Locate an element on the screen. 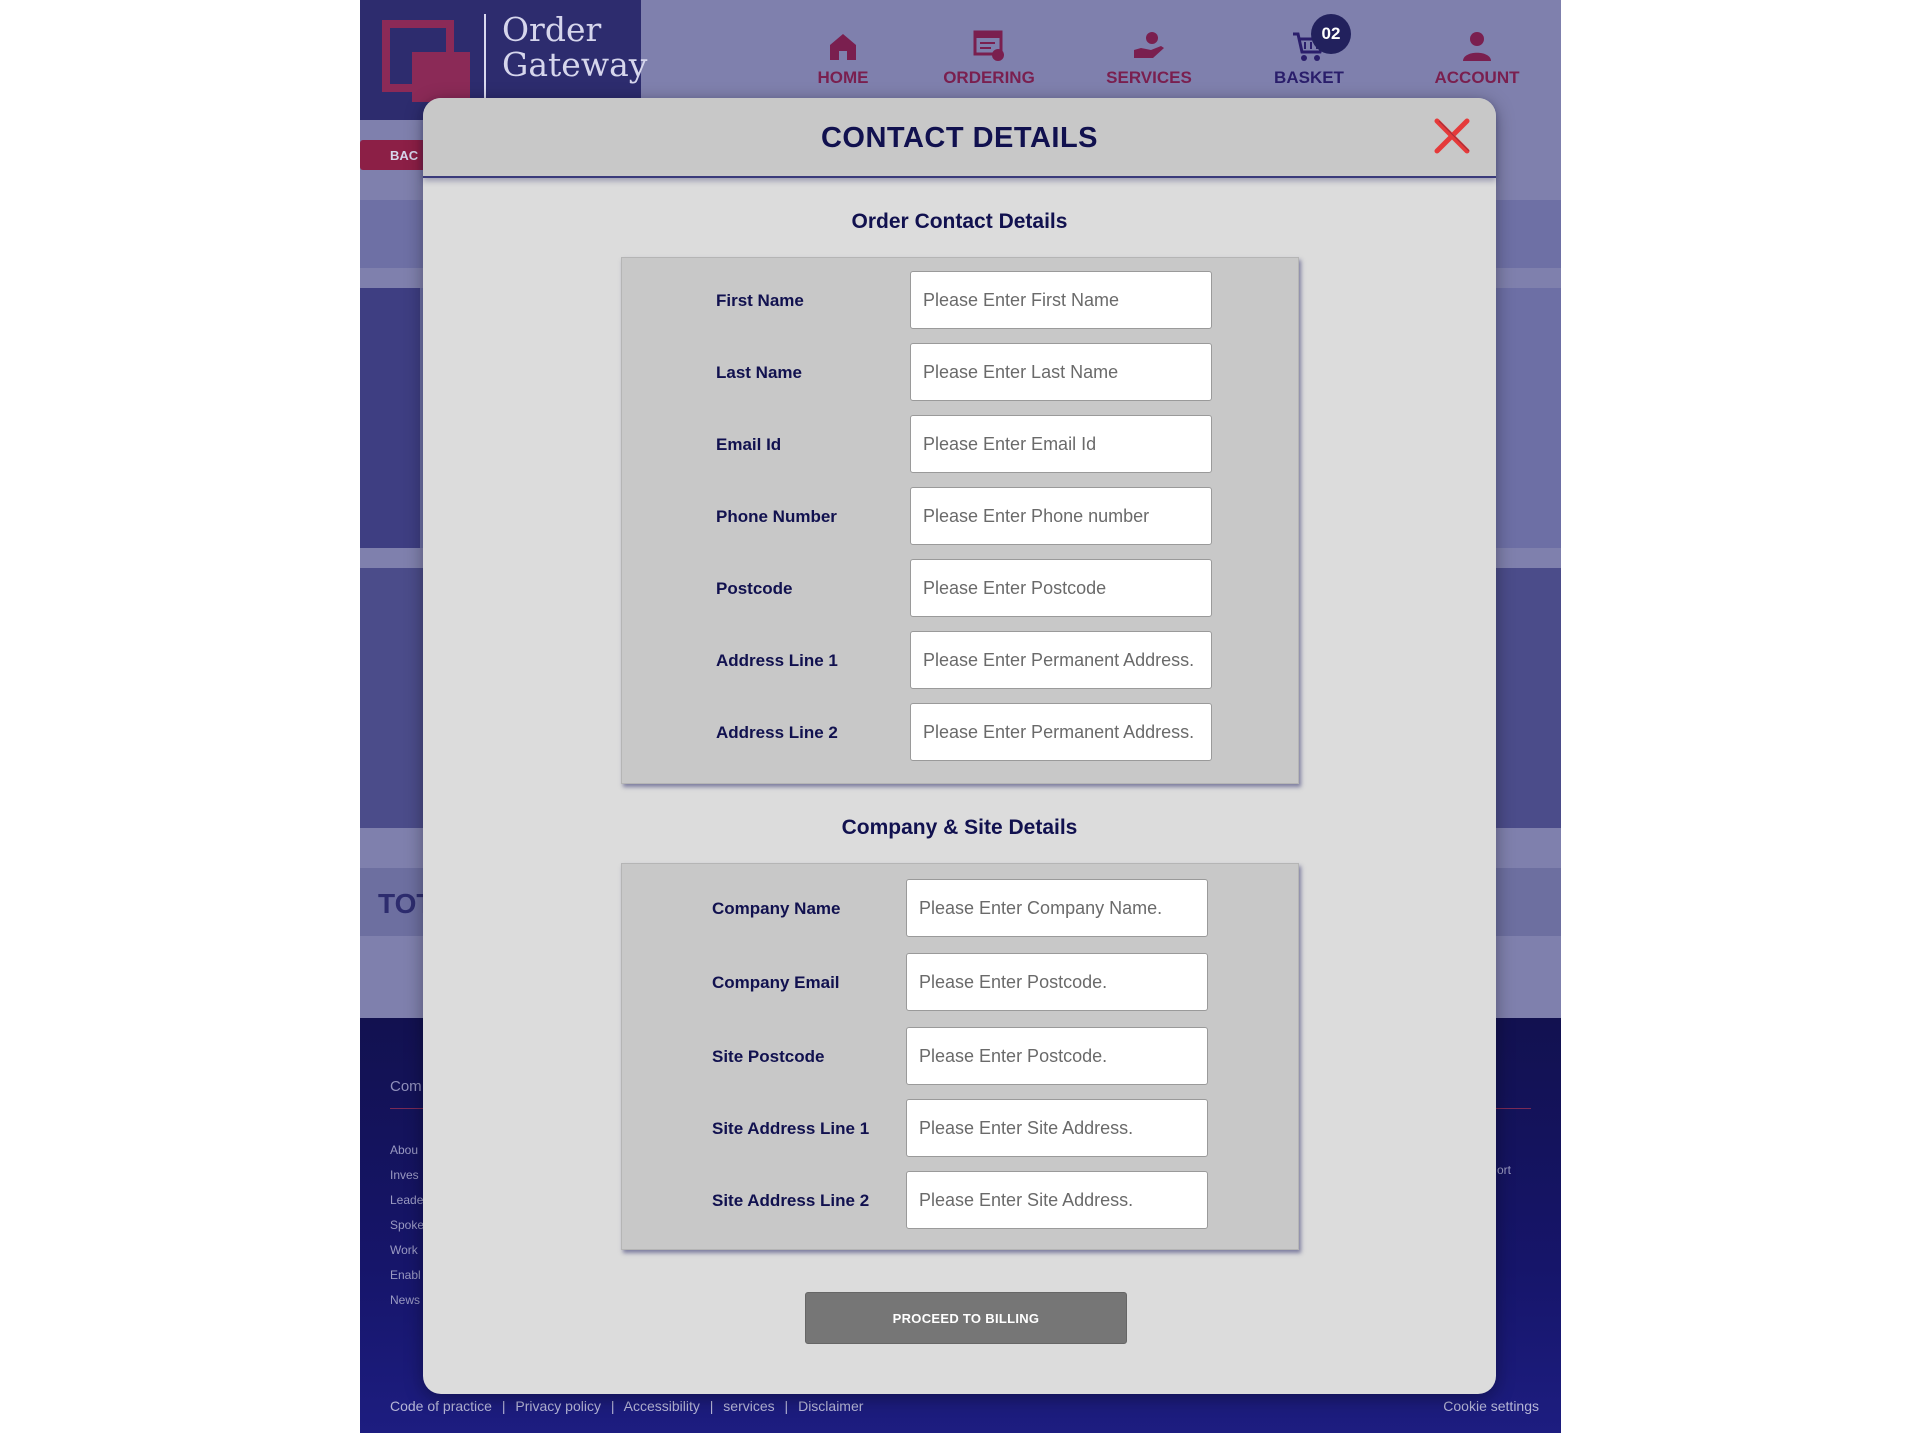 The width and height of the screenshot is (1920, 1433). nav-label-ordering: ORDERING is located at coordinates (989, 77).